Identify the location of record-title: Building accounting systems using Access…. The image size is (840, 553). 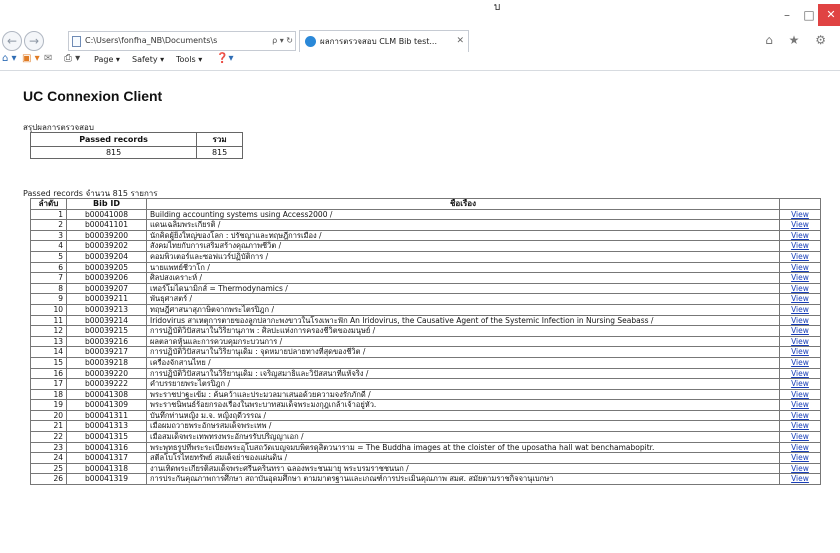
(463, 214).